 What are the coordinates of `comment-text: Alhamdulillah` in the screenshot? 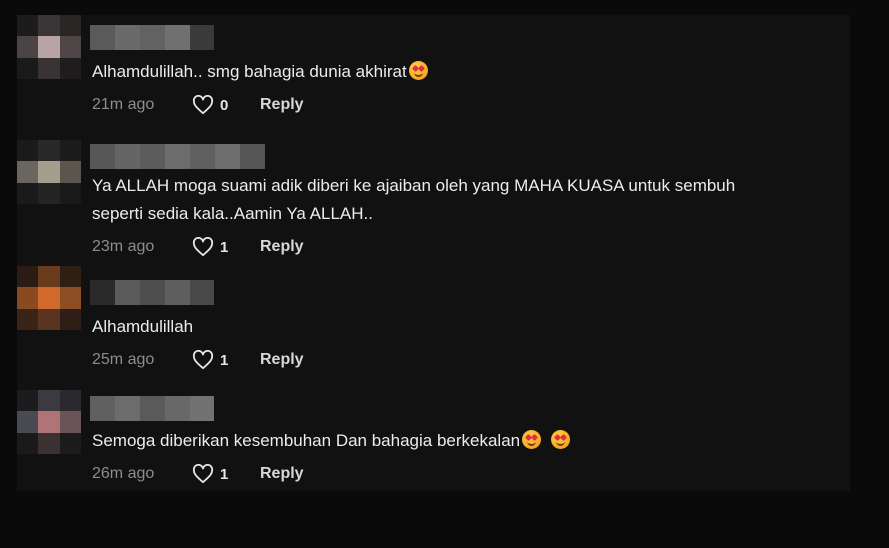 It's located at (142, 327).